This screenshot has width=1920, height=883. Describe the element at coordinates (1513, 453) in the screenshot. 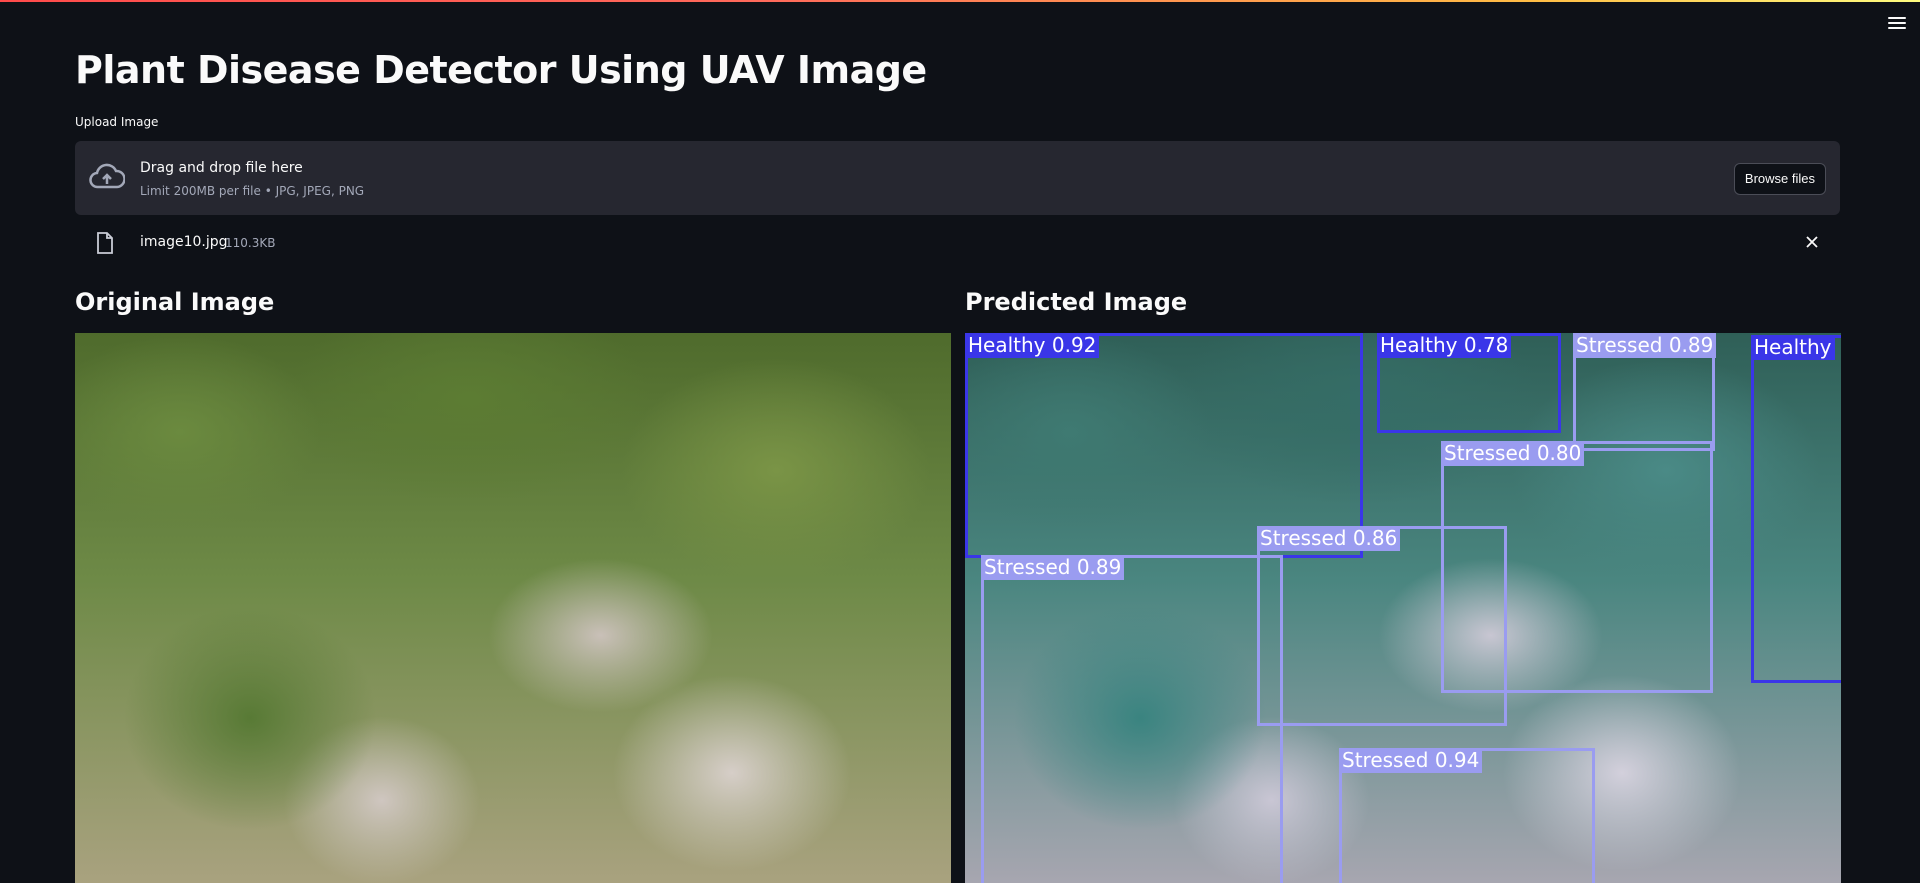

I see `detection-label: Stressed 0.80` at that location.